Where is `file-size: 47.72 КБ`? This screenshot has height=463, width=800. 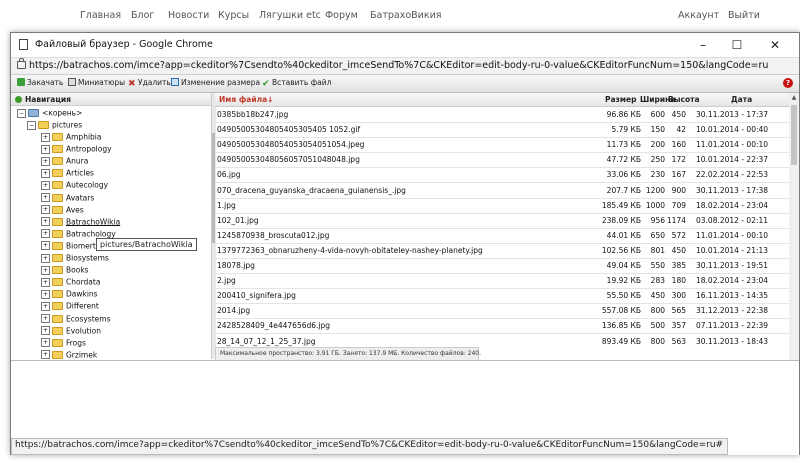
file-size: 47.72 КБ is located at coordinates (623, 160).